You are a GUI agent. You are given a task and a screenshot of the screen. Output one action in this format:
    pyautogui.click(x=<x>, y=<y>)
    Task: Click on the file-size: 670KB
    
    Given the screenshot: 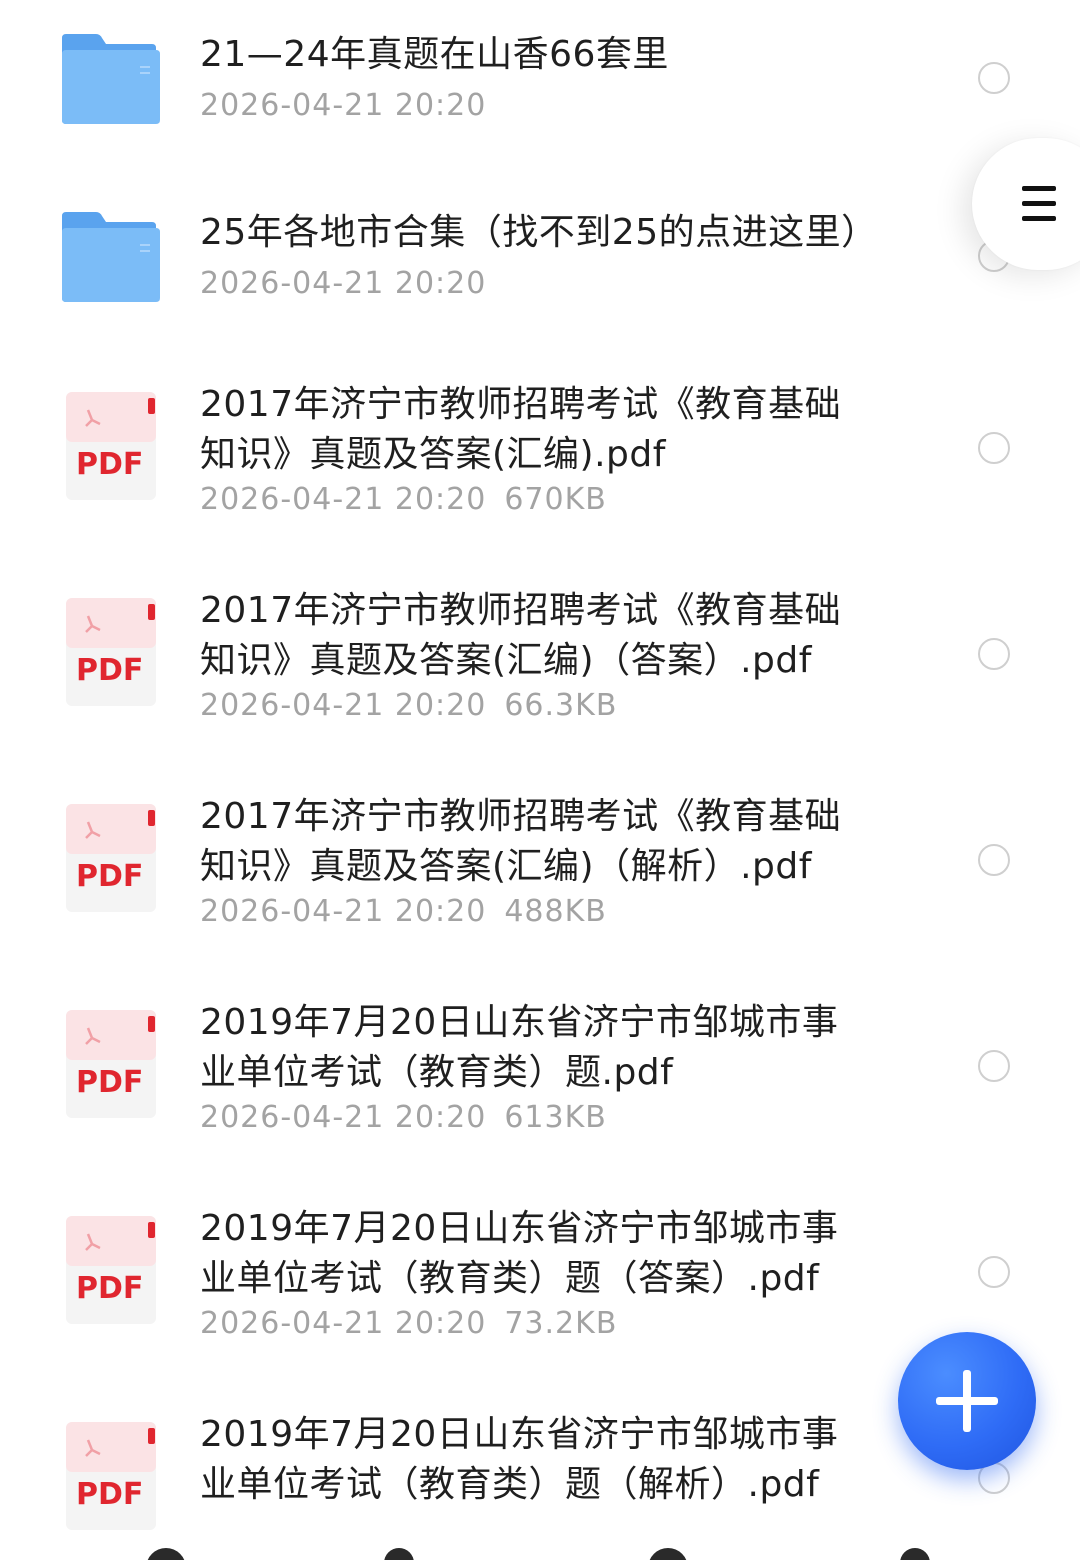 What is the action you would take?
    pyautogui.click(x=555, y=499)
    